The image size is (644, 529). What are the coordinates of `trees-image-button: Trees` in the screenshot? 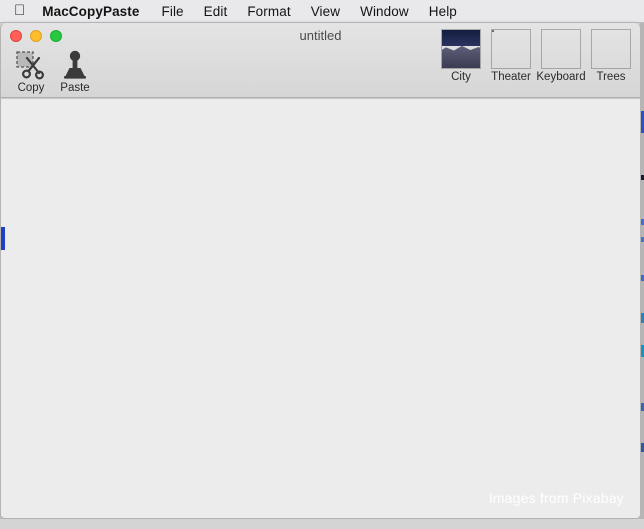 It's located at (611, 56).